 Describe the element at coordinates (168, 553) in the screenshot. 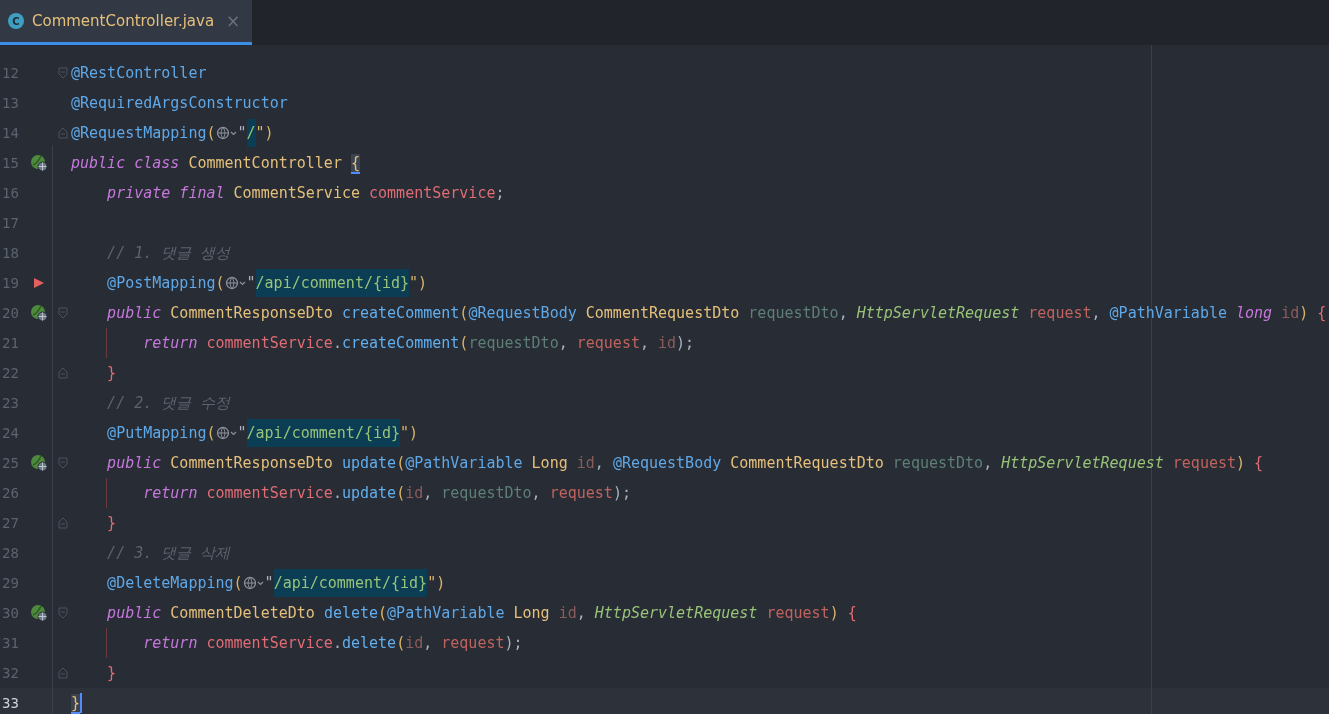

I see `code-line: // 3. 댓글 삭제` at that location.